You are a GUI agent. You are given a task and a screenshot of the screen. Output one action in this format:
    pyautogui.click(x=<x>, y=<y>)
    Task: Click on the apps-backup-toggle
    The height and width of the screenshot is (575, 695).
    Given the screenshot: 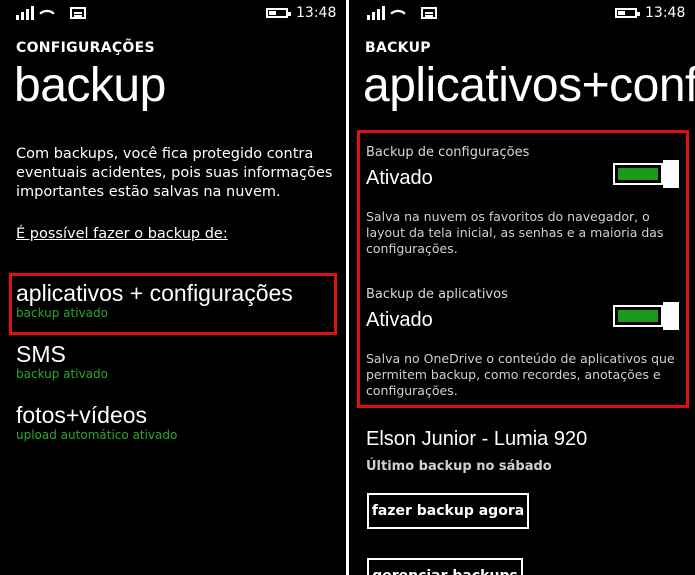 What is the action you would take?
    pyautogui.click(x=646, y=316)
    